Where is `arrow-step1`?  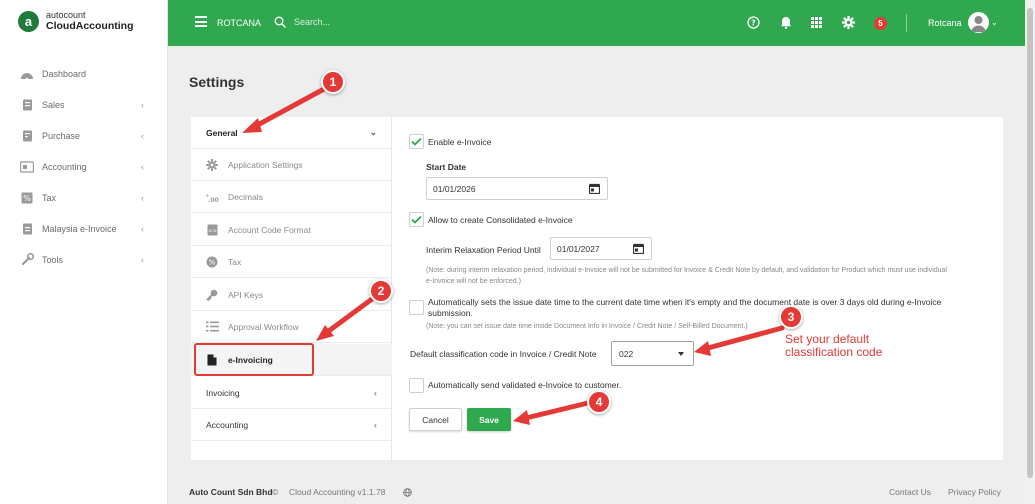 arrow-step1 is located at coordinates (284, 109).